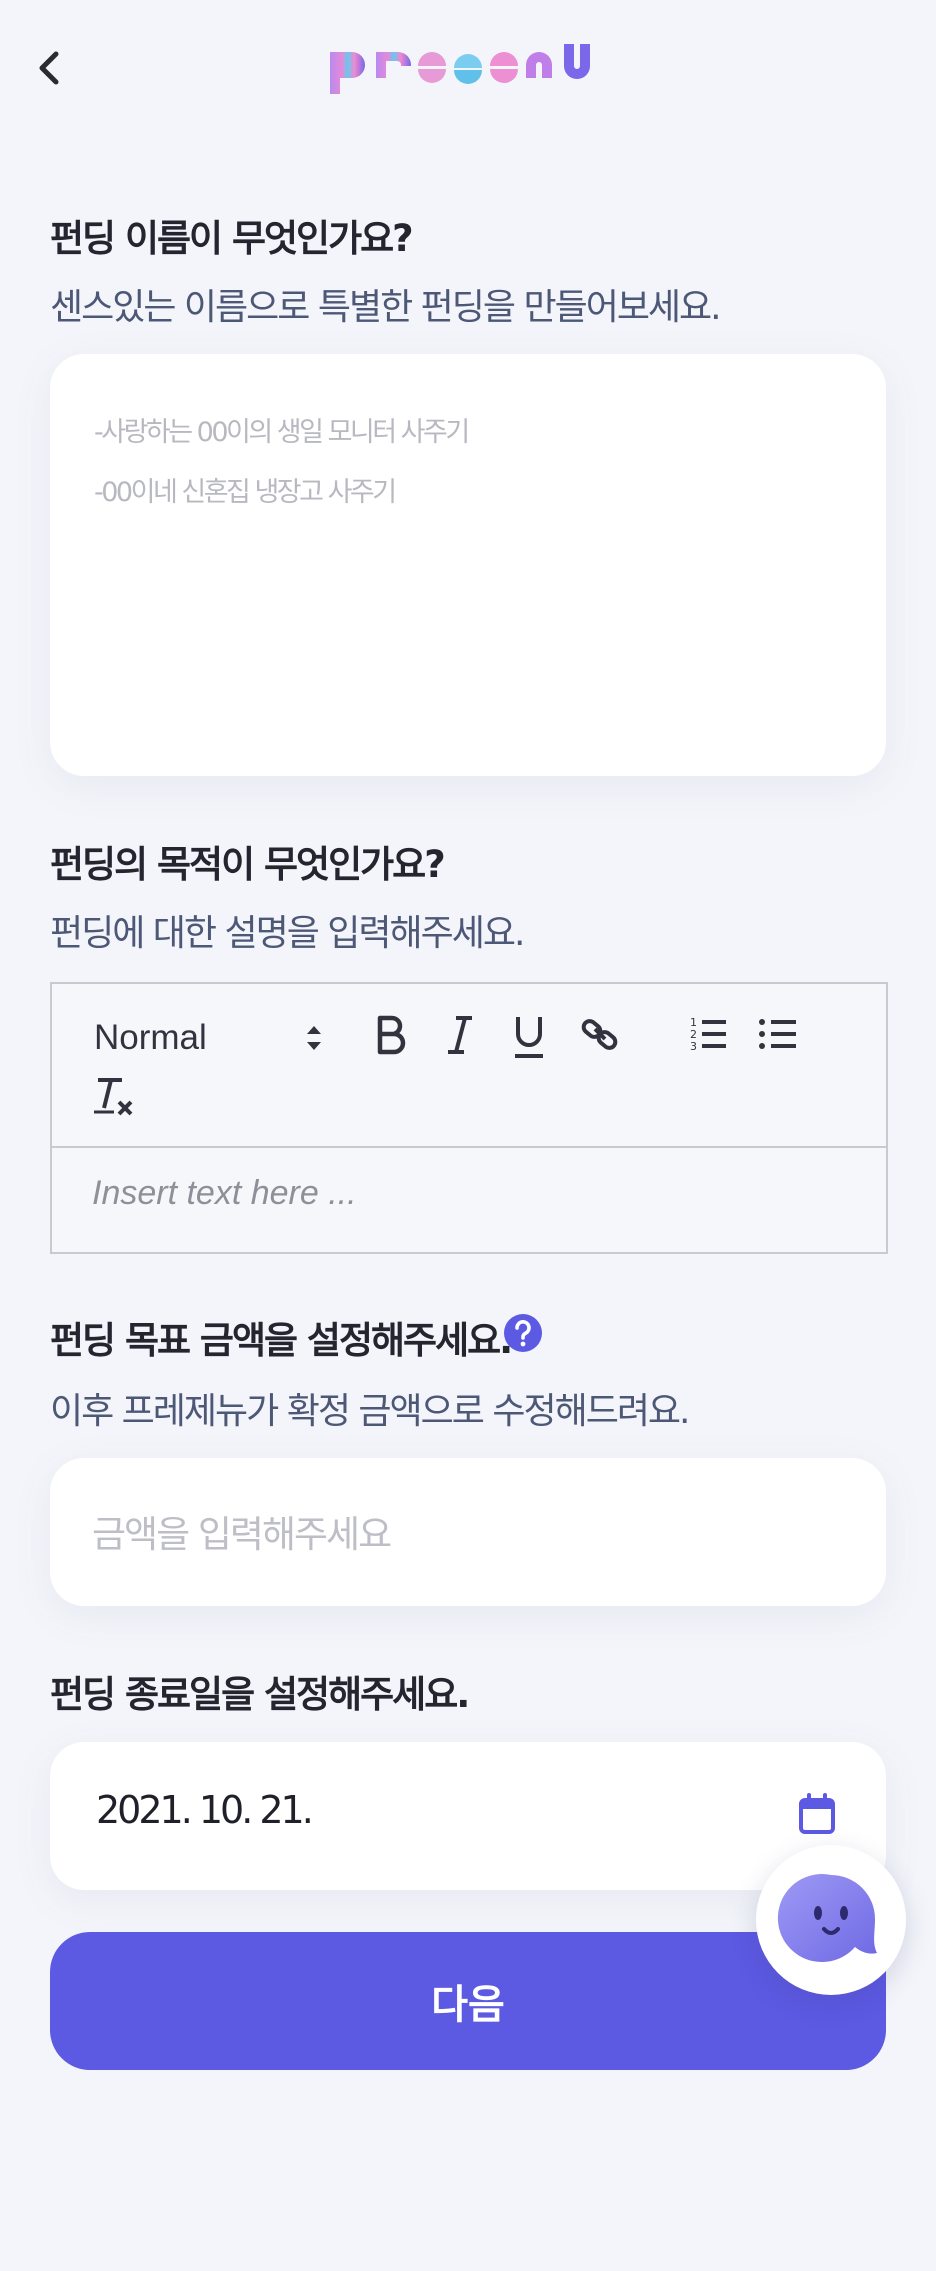 The width and height of the screenshot is (936, 2271). I want to click on funding-name-title: 펀딩 이름이 무엇인가요?, so click(232, 238).